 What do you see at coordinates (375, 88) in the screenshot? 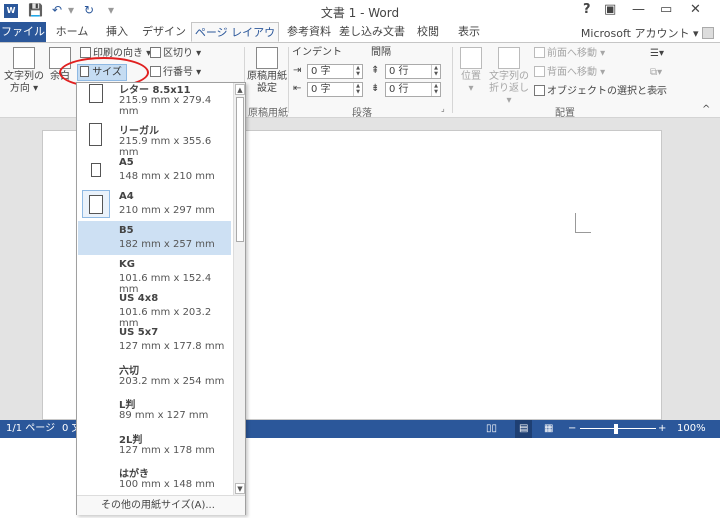
I see `spacing-after-icon: ⇟` at bounding box center [375, 88].